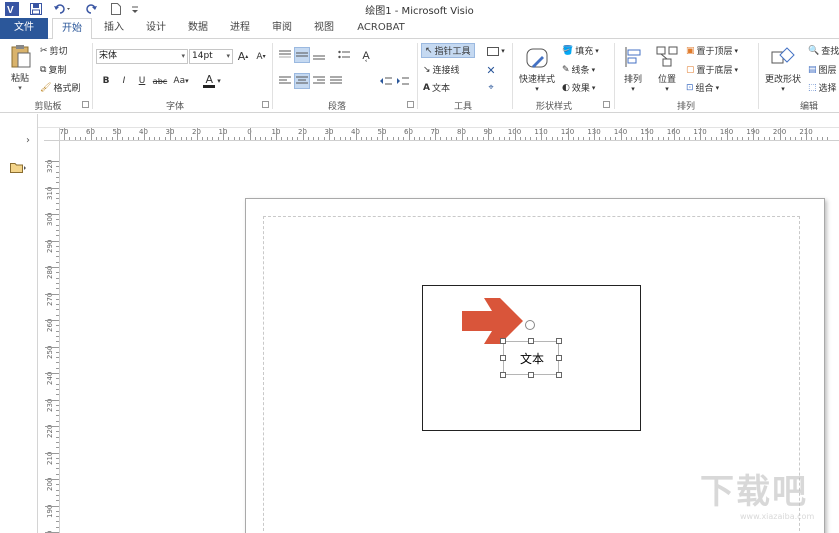 The height and width of the screenshot is (533, 839). What do you see at coordinates (448, 50) in the screenshot?
I see `pointer-tool-button: ↖ 指针工具` at bounding box center [448, 50].